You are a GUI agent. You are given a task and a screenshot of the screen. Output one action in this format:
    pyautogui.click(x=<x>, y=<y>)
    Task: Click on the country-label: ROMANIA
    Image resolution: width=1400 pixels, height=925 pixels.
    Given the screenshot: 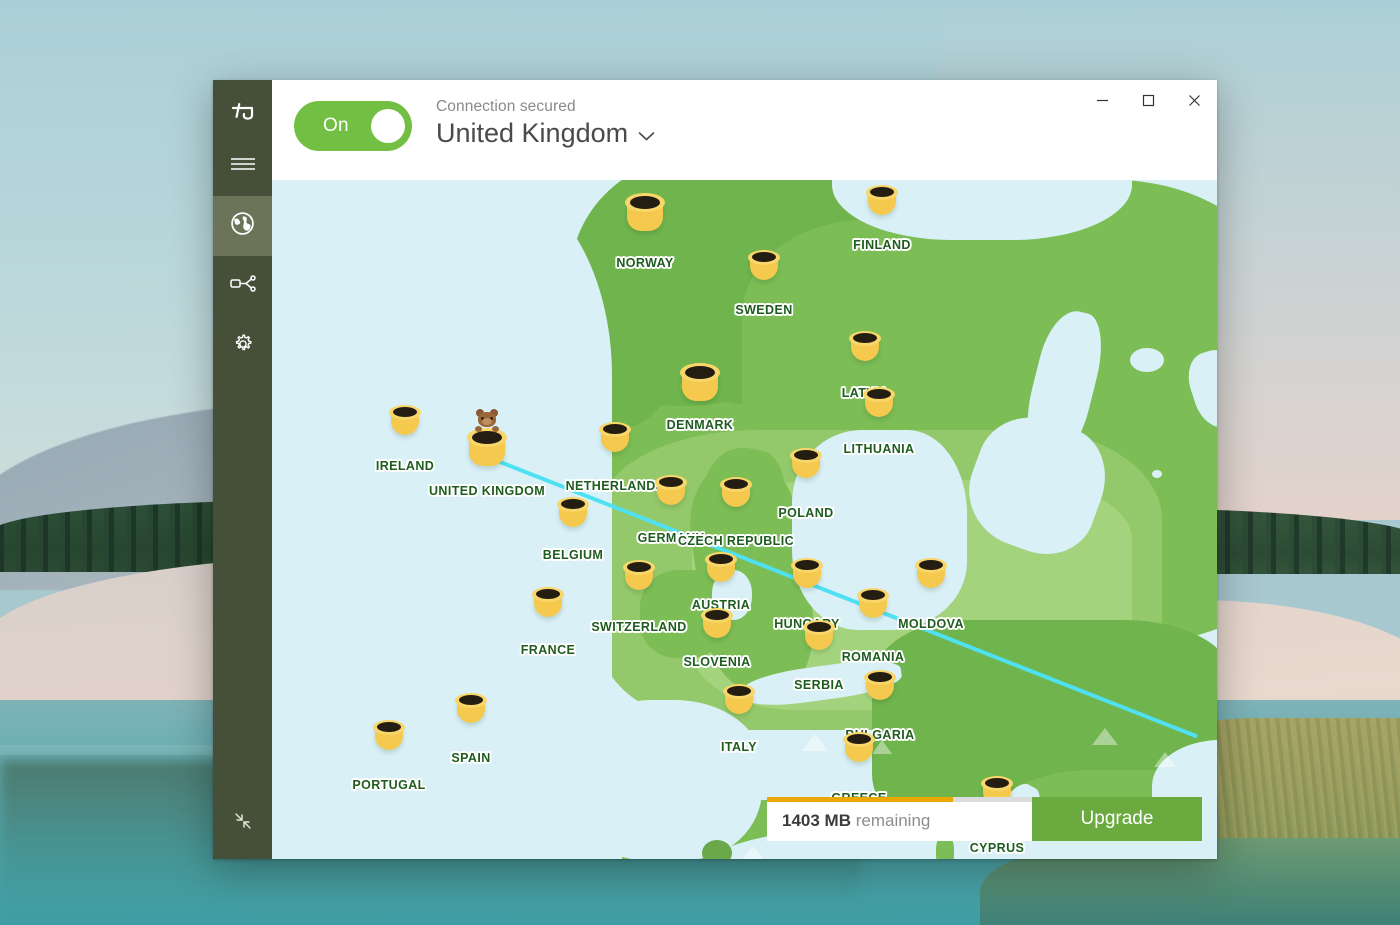 What is the action you would take?
    pyautogui.click(x=873, y=657)
    